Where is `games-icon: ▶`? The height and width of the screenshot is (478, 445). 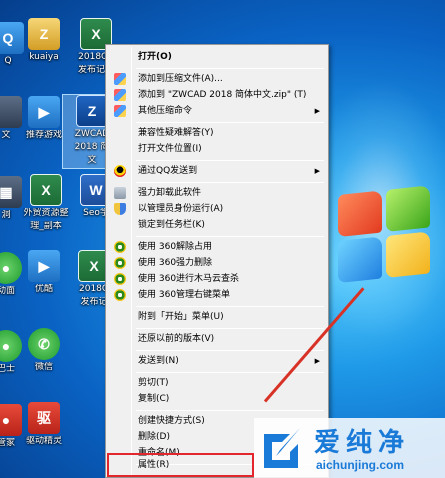 games-icon: ▶ is located at coordinates (44, 112).